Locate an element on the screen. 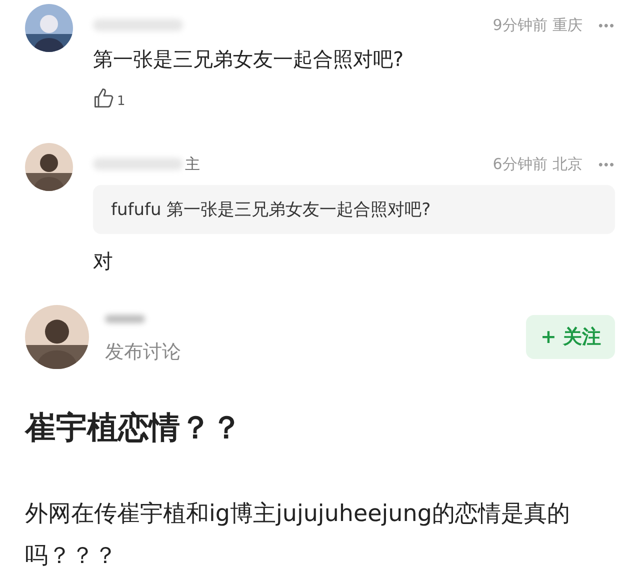  like-count: 1 is located at coordinates (121, 101).